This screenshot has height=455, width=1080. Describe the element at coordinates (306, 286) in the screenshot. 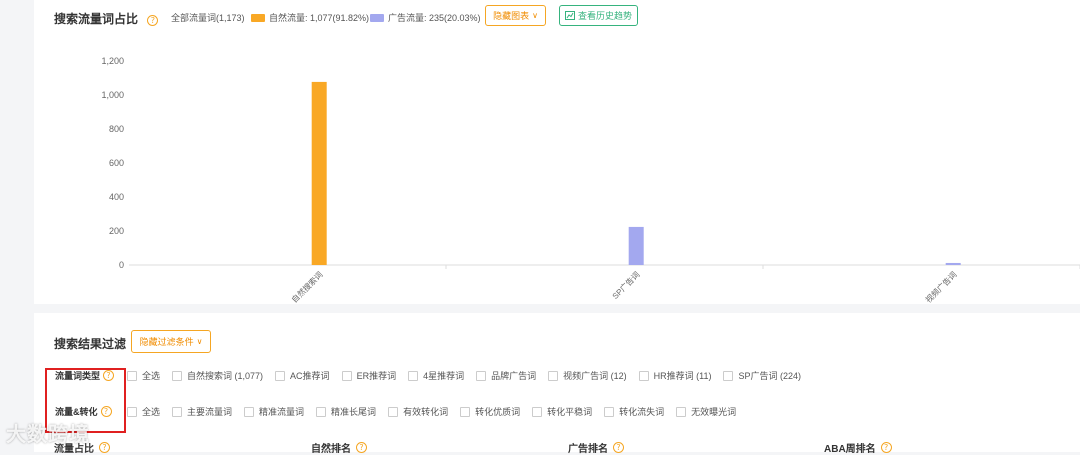

I see `x-tick-label: 自然搜索词` at that location.